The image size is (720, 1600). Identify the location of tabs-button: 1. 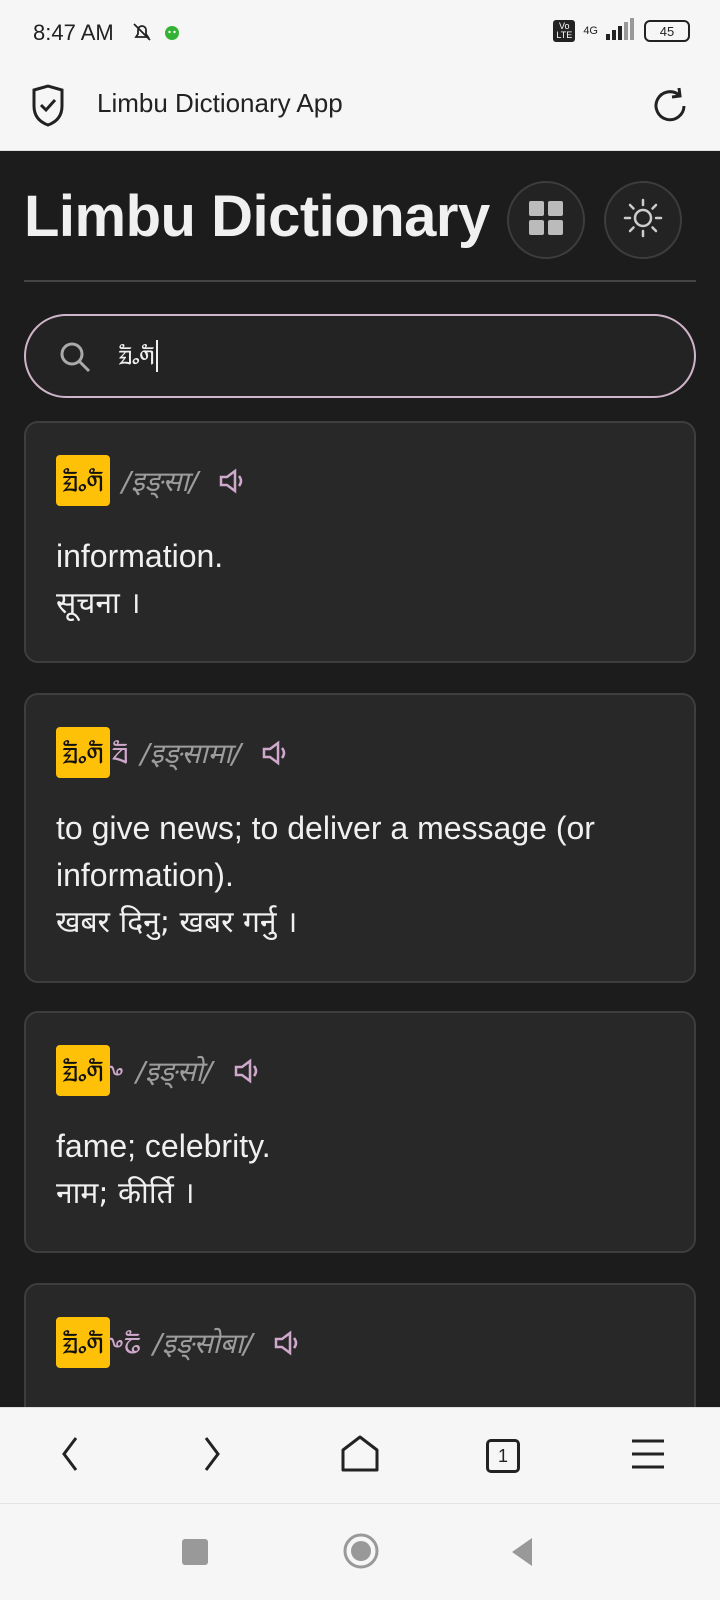
(503, 1456).